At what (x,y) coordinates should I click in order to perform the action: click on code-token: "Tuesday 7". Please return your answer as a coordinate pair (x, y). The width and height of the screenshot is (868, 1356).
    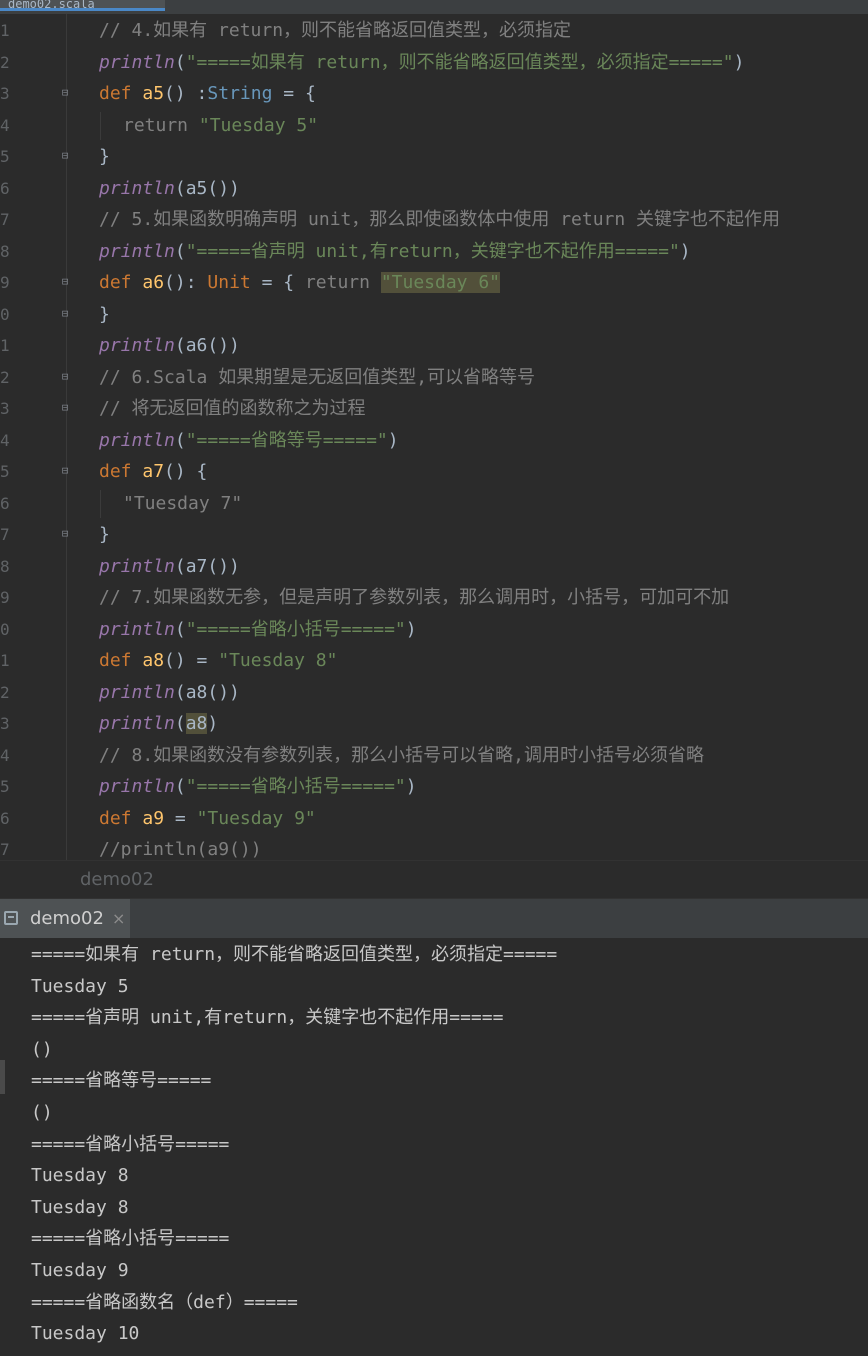
    Looking at the image, I should click on (183, 503).